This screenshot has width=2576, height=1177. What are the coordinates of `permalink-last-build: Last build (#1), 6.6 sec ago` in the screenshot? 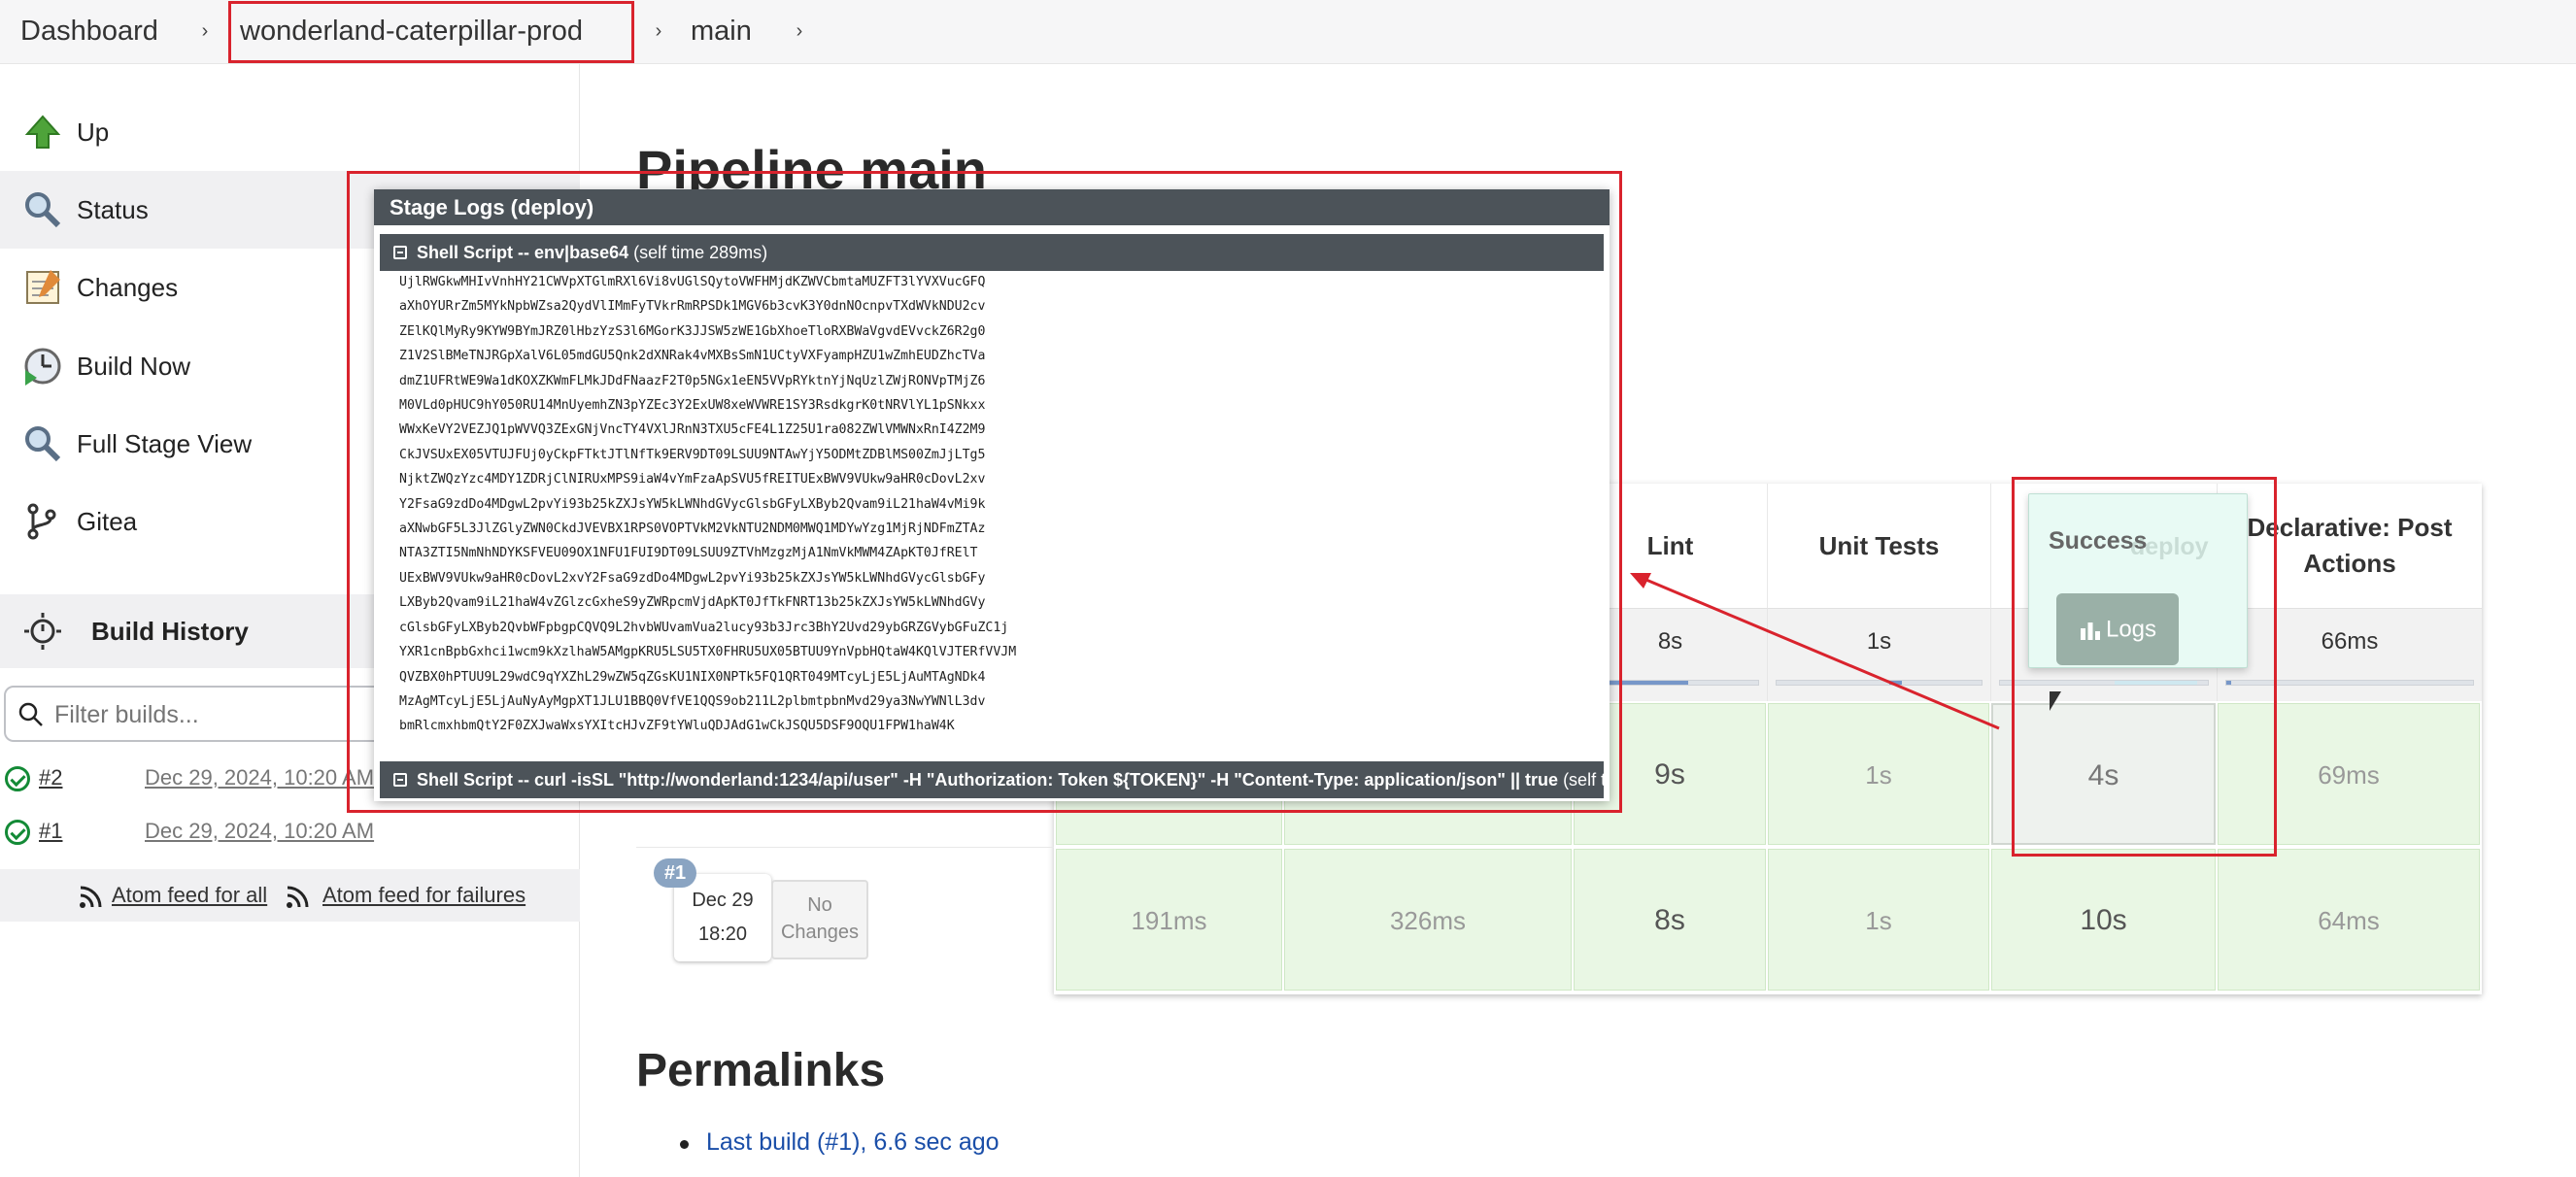 It's located at (853, 1142).